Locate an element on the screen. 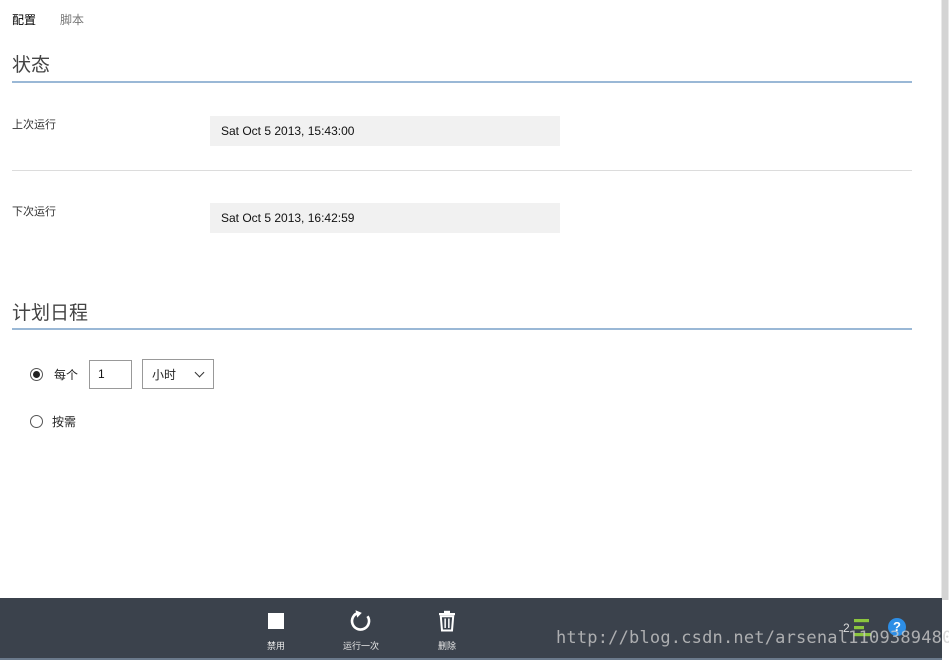  disable-button: 禁用 is located at coordinates (276, 625).